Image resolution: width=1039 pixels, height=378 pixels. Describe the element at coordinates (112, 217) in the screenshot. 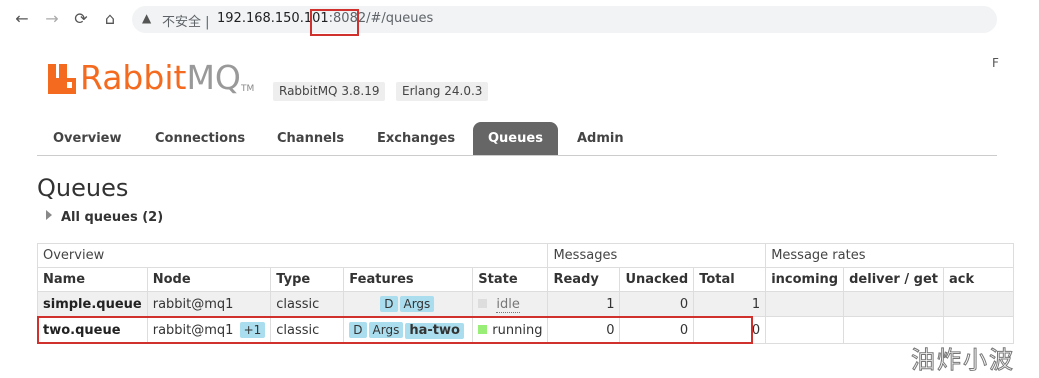

I see `all-queues-label: All queues (2)` at that location.